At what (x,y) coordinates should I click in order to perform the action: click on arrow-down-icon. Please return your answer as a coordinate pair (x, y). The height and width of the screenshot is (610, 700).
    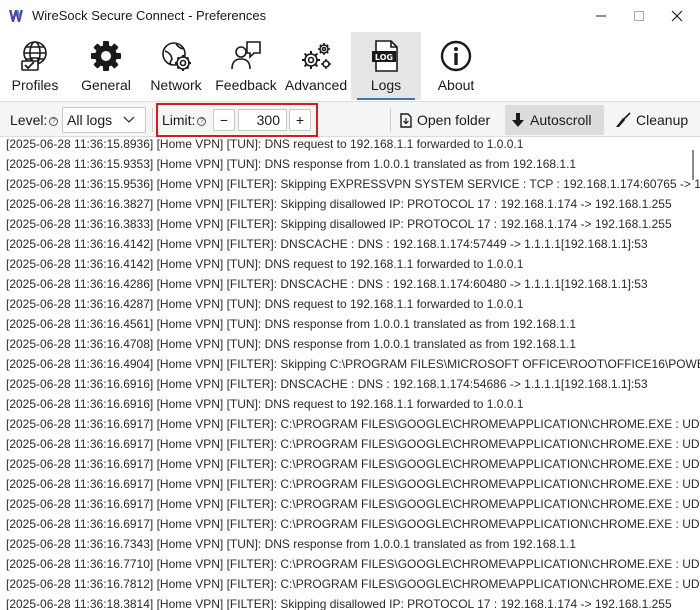
    Looking at the image, I should click on (518, 120).